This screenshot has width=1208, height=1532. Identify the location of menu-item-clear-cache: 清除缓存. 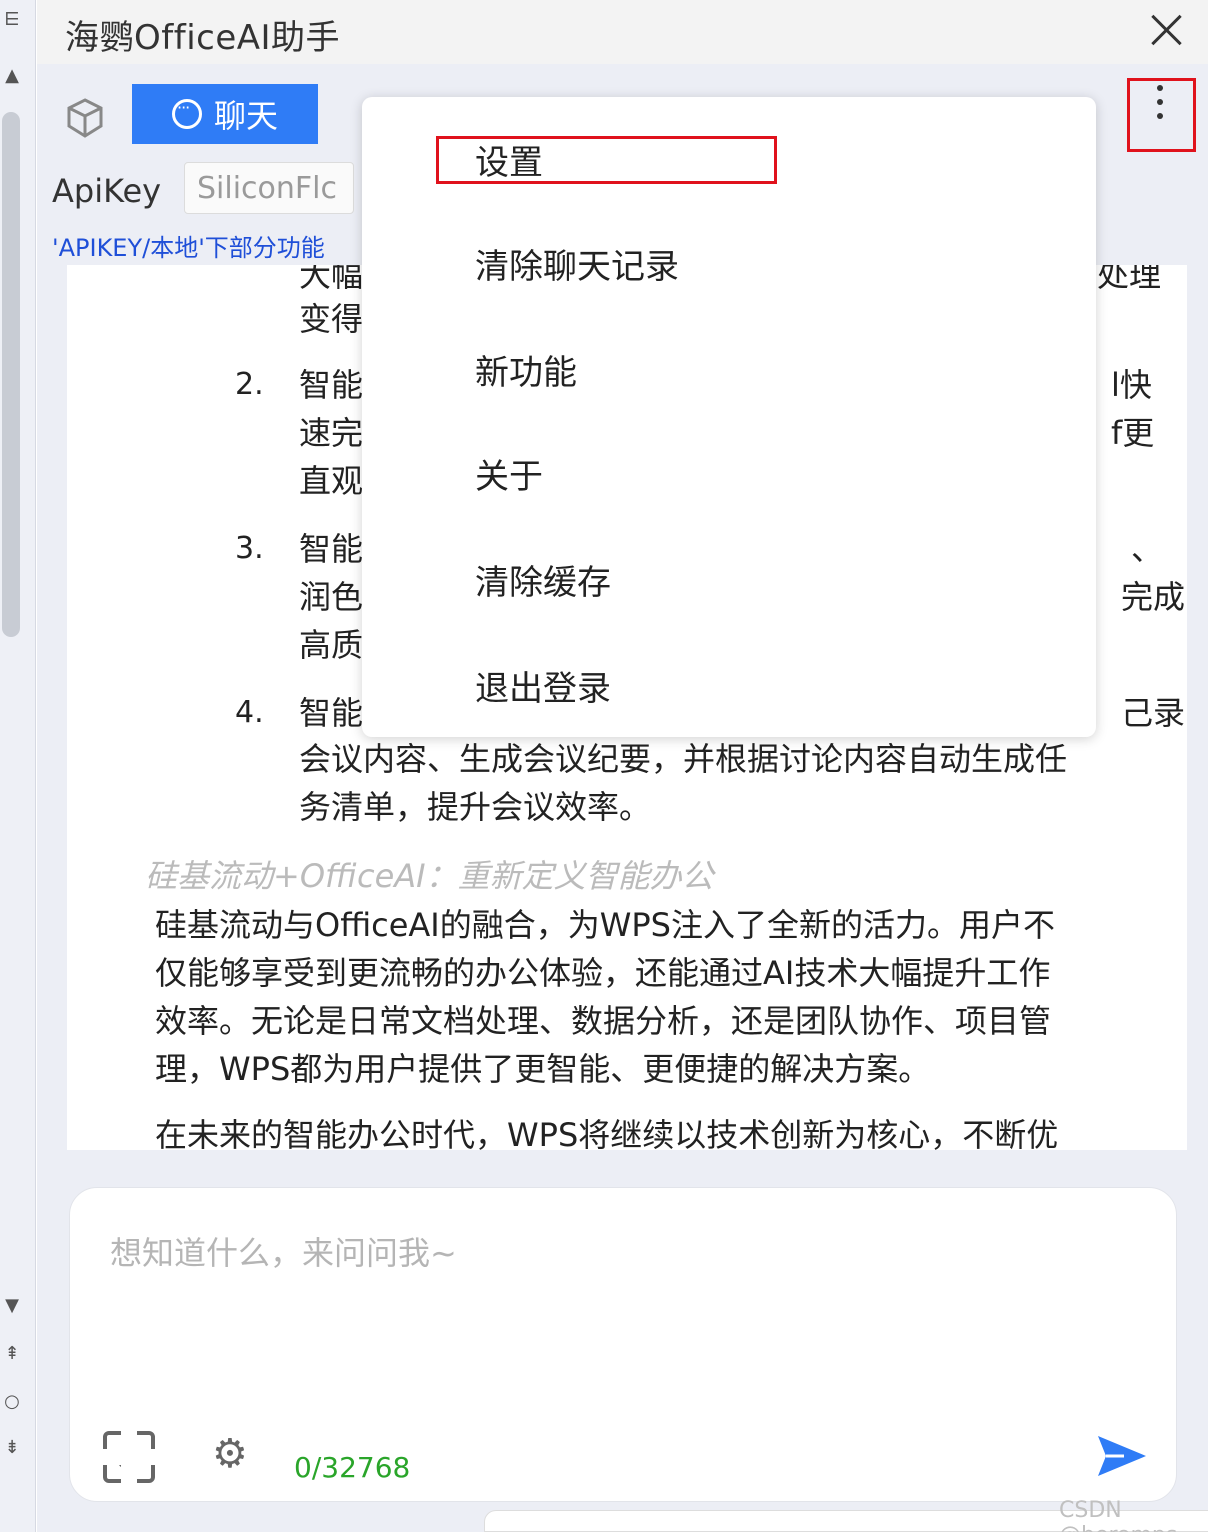
(543, 579).